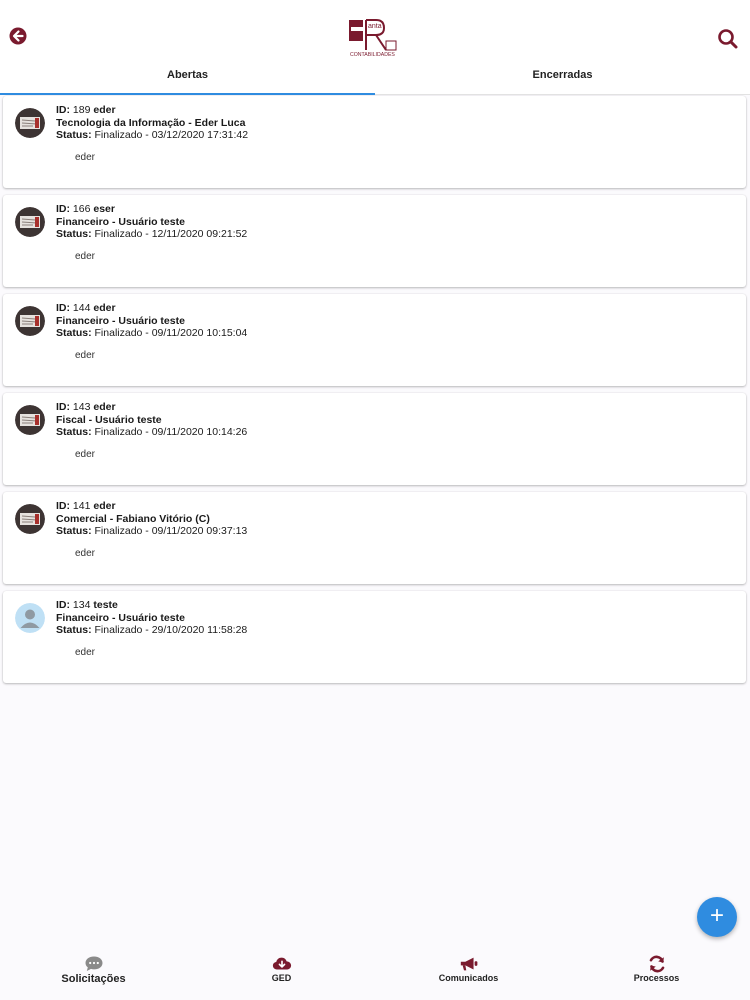 The height and width of the screenshot is (1000, 750). What do you see at coordinates (81, 506) in the screenshot?
I see `ticket-id: 141` at bounding box center [81, 506].